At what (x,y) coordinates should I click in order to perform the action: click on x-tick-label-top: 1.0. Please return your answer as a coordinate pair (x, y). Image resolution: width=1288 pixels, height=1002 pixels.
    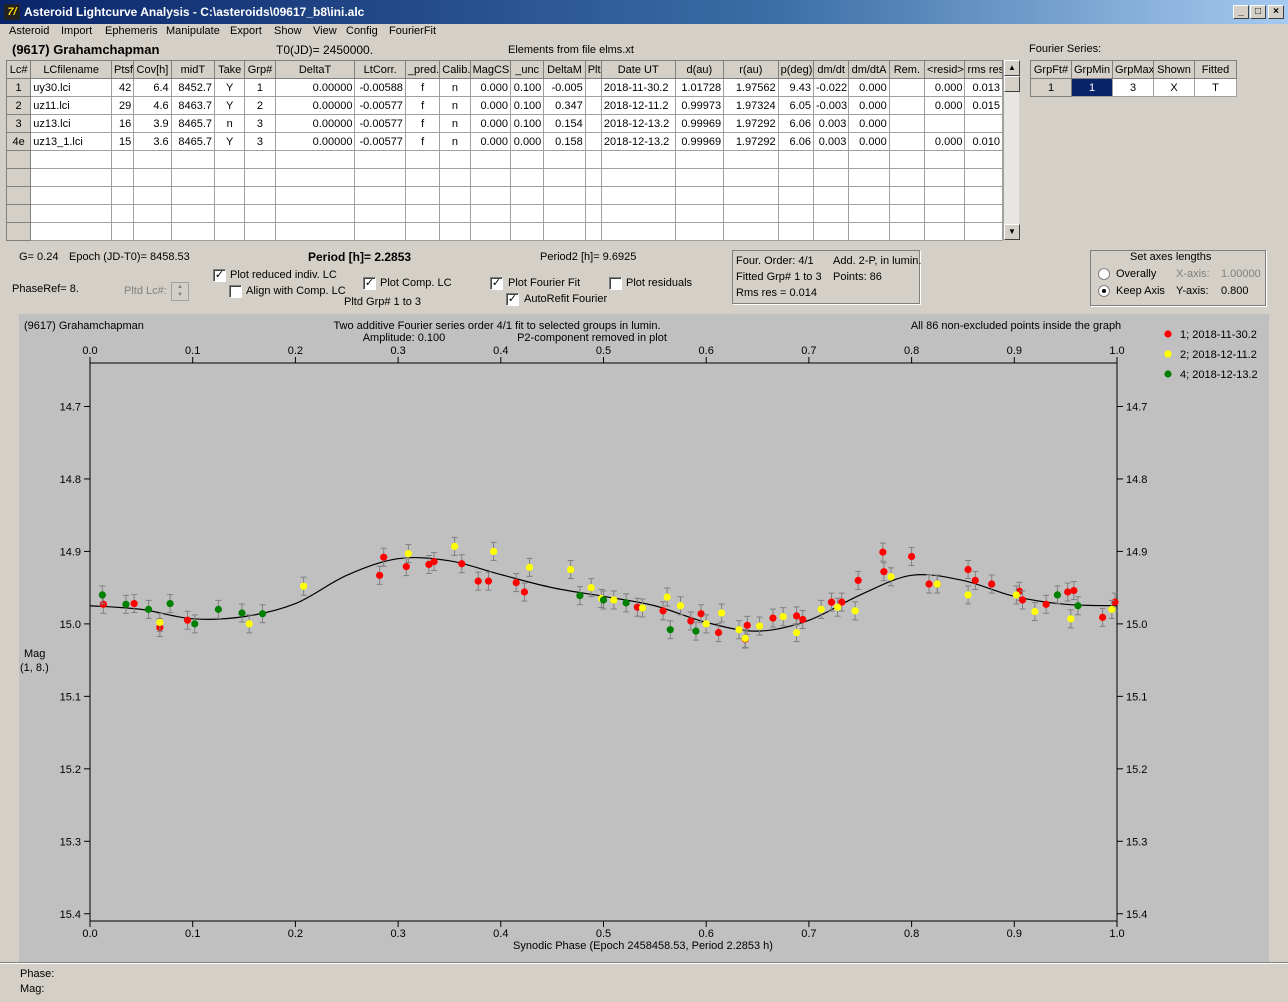
    Looking at the image, I should click on (1116, 351).